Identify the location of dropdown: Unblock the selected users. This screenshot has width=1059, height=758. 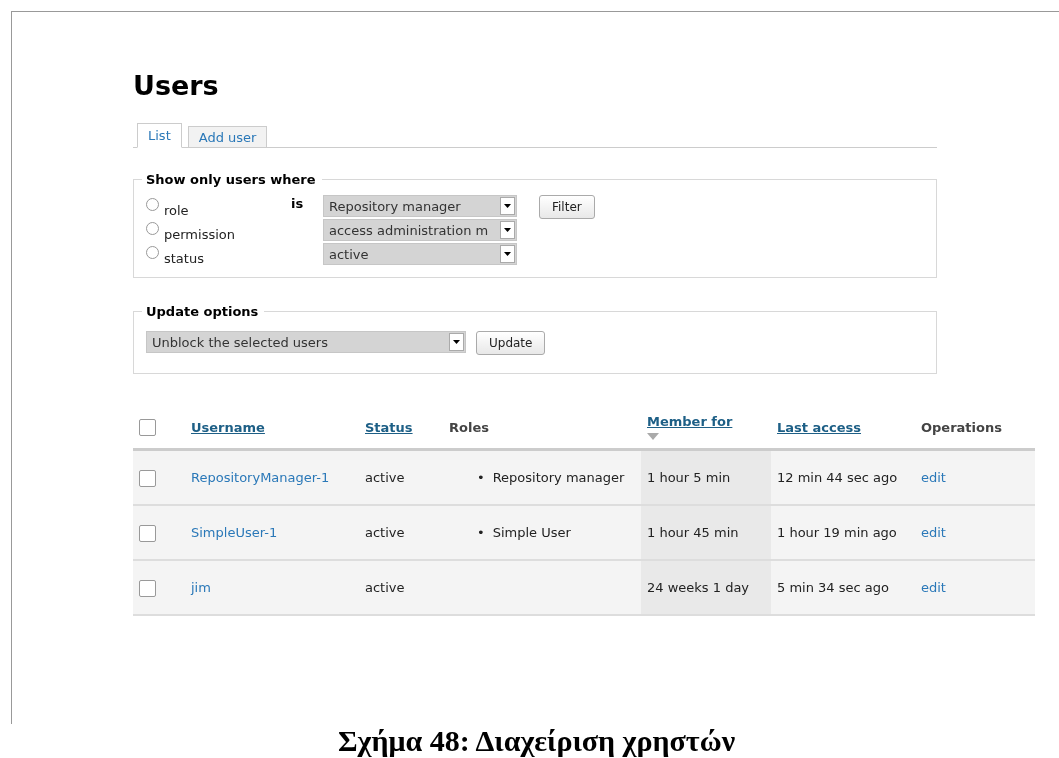
(306, 342).